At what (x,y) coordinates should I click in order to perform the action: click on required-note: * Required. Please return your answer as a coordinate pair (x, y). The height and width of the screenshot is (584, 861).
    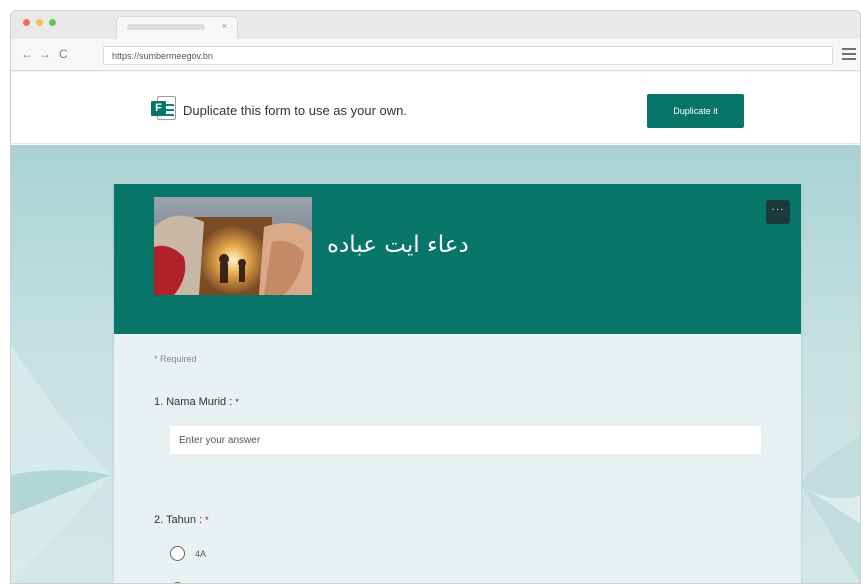
    Looking at the image, I should click on (175, 359).